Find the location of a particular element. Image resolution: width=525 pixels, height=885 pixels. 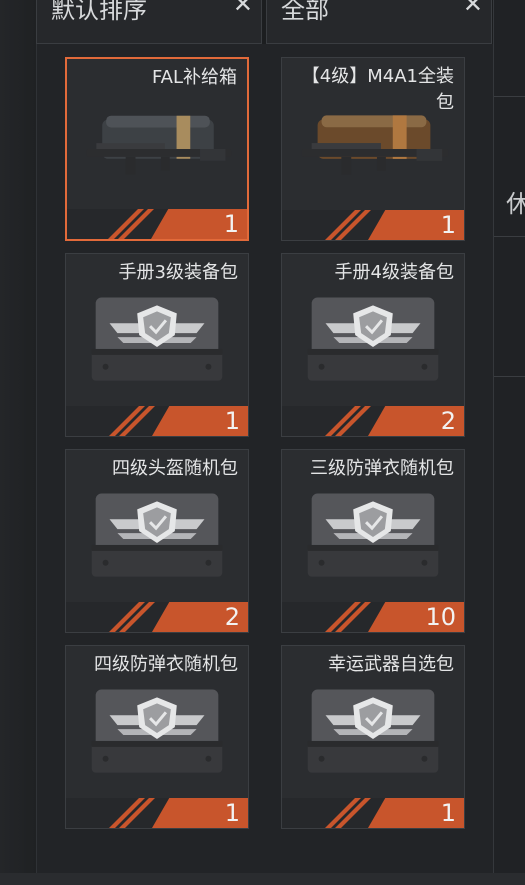

item-card: 【4级】M4A1全装包 1 is located at coordinates (373, 149).